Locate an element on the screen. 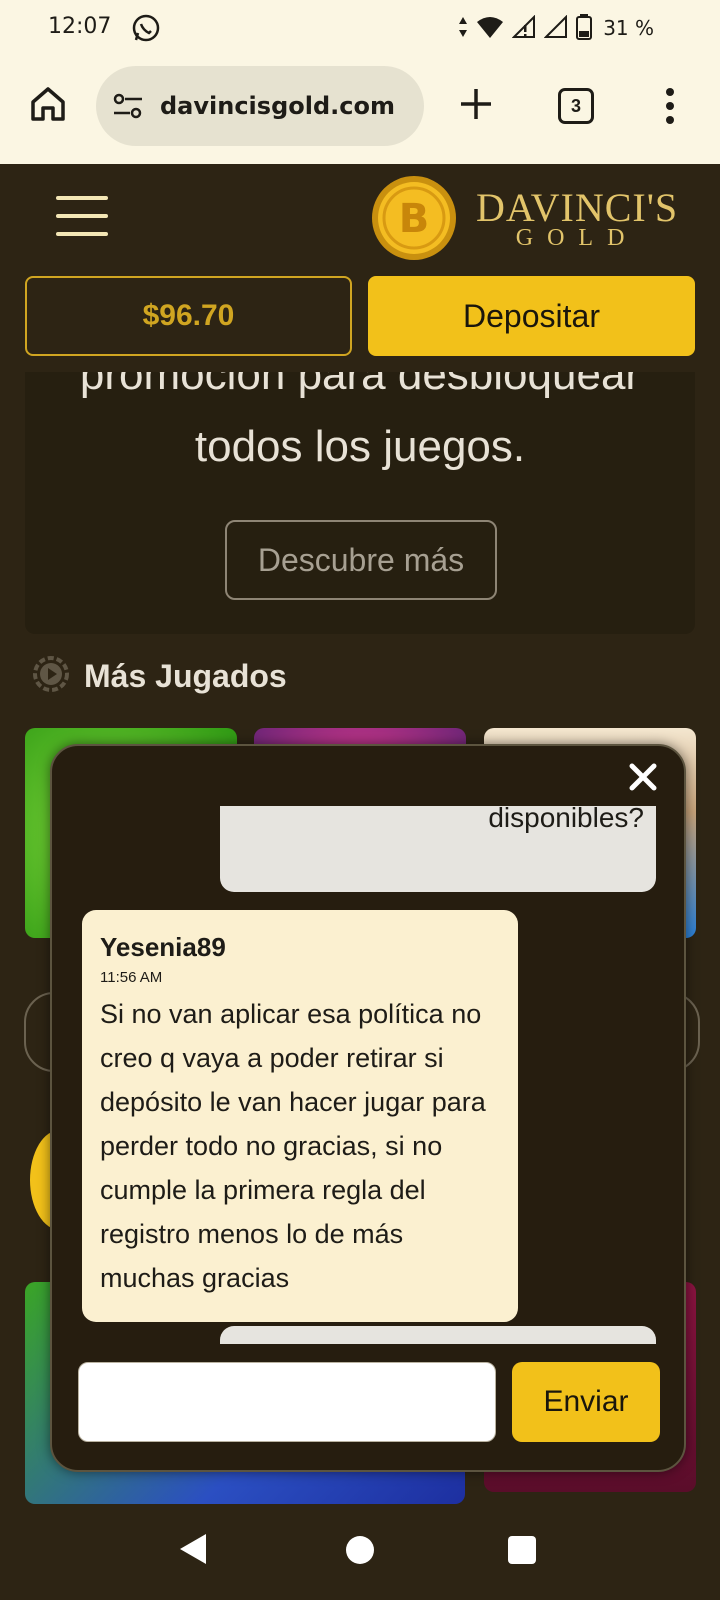 This screenshot has width=720, height=1600. section-title: Más Jugados is located at coordinates (185, 675).